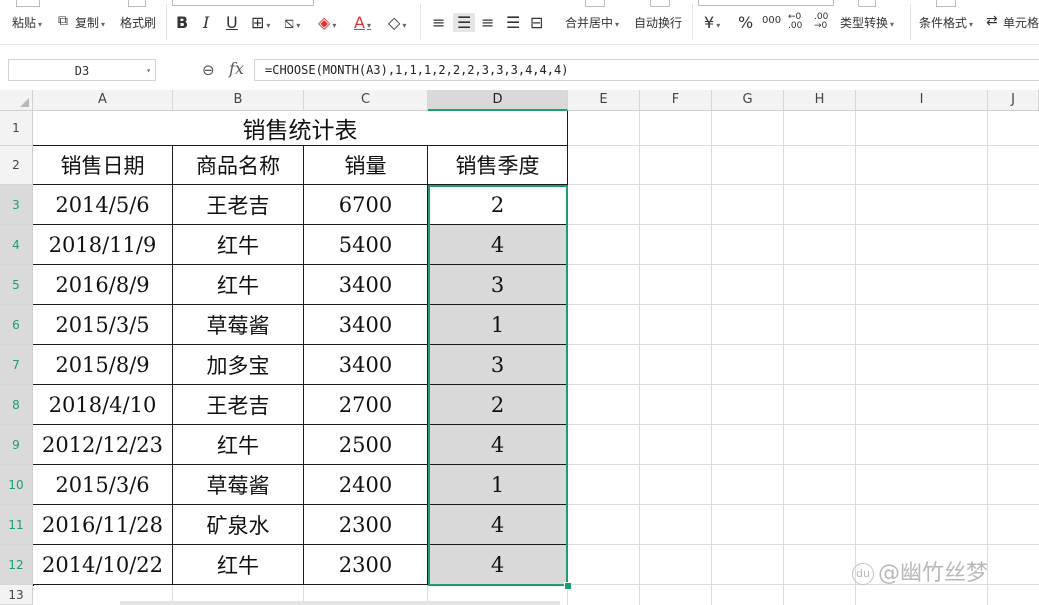 This screenshot has width=1039, height=605. I want to click on decimal-decrease-icon: .00 →0, so click(822, 22).